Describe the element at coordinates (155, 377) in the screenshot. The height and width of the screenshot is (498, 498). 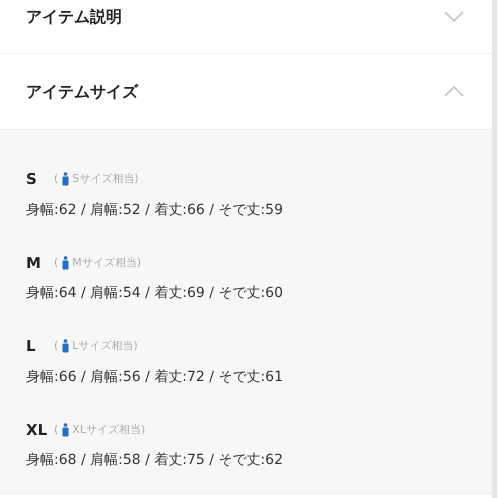
I see `measurements: 身幅:66 / 肩幅:56 / 着丈:72 / そで丈:61` at that location.